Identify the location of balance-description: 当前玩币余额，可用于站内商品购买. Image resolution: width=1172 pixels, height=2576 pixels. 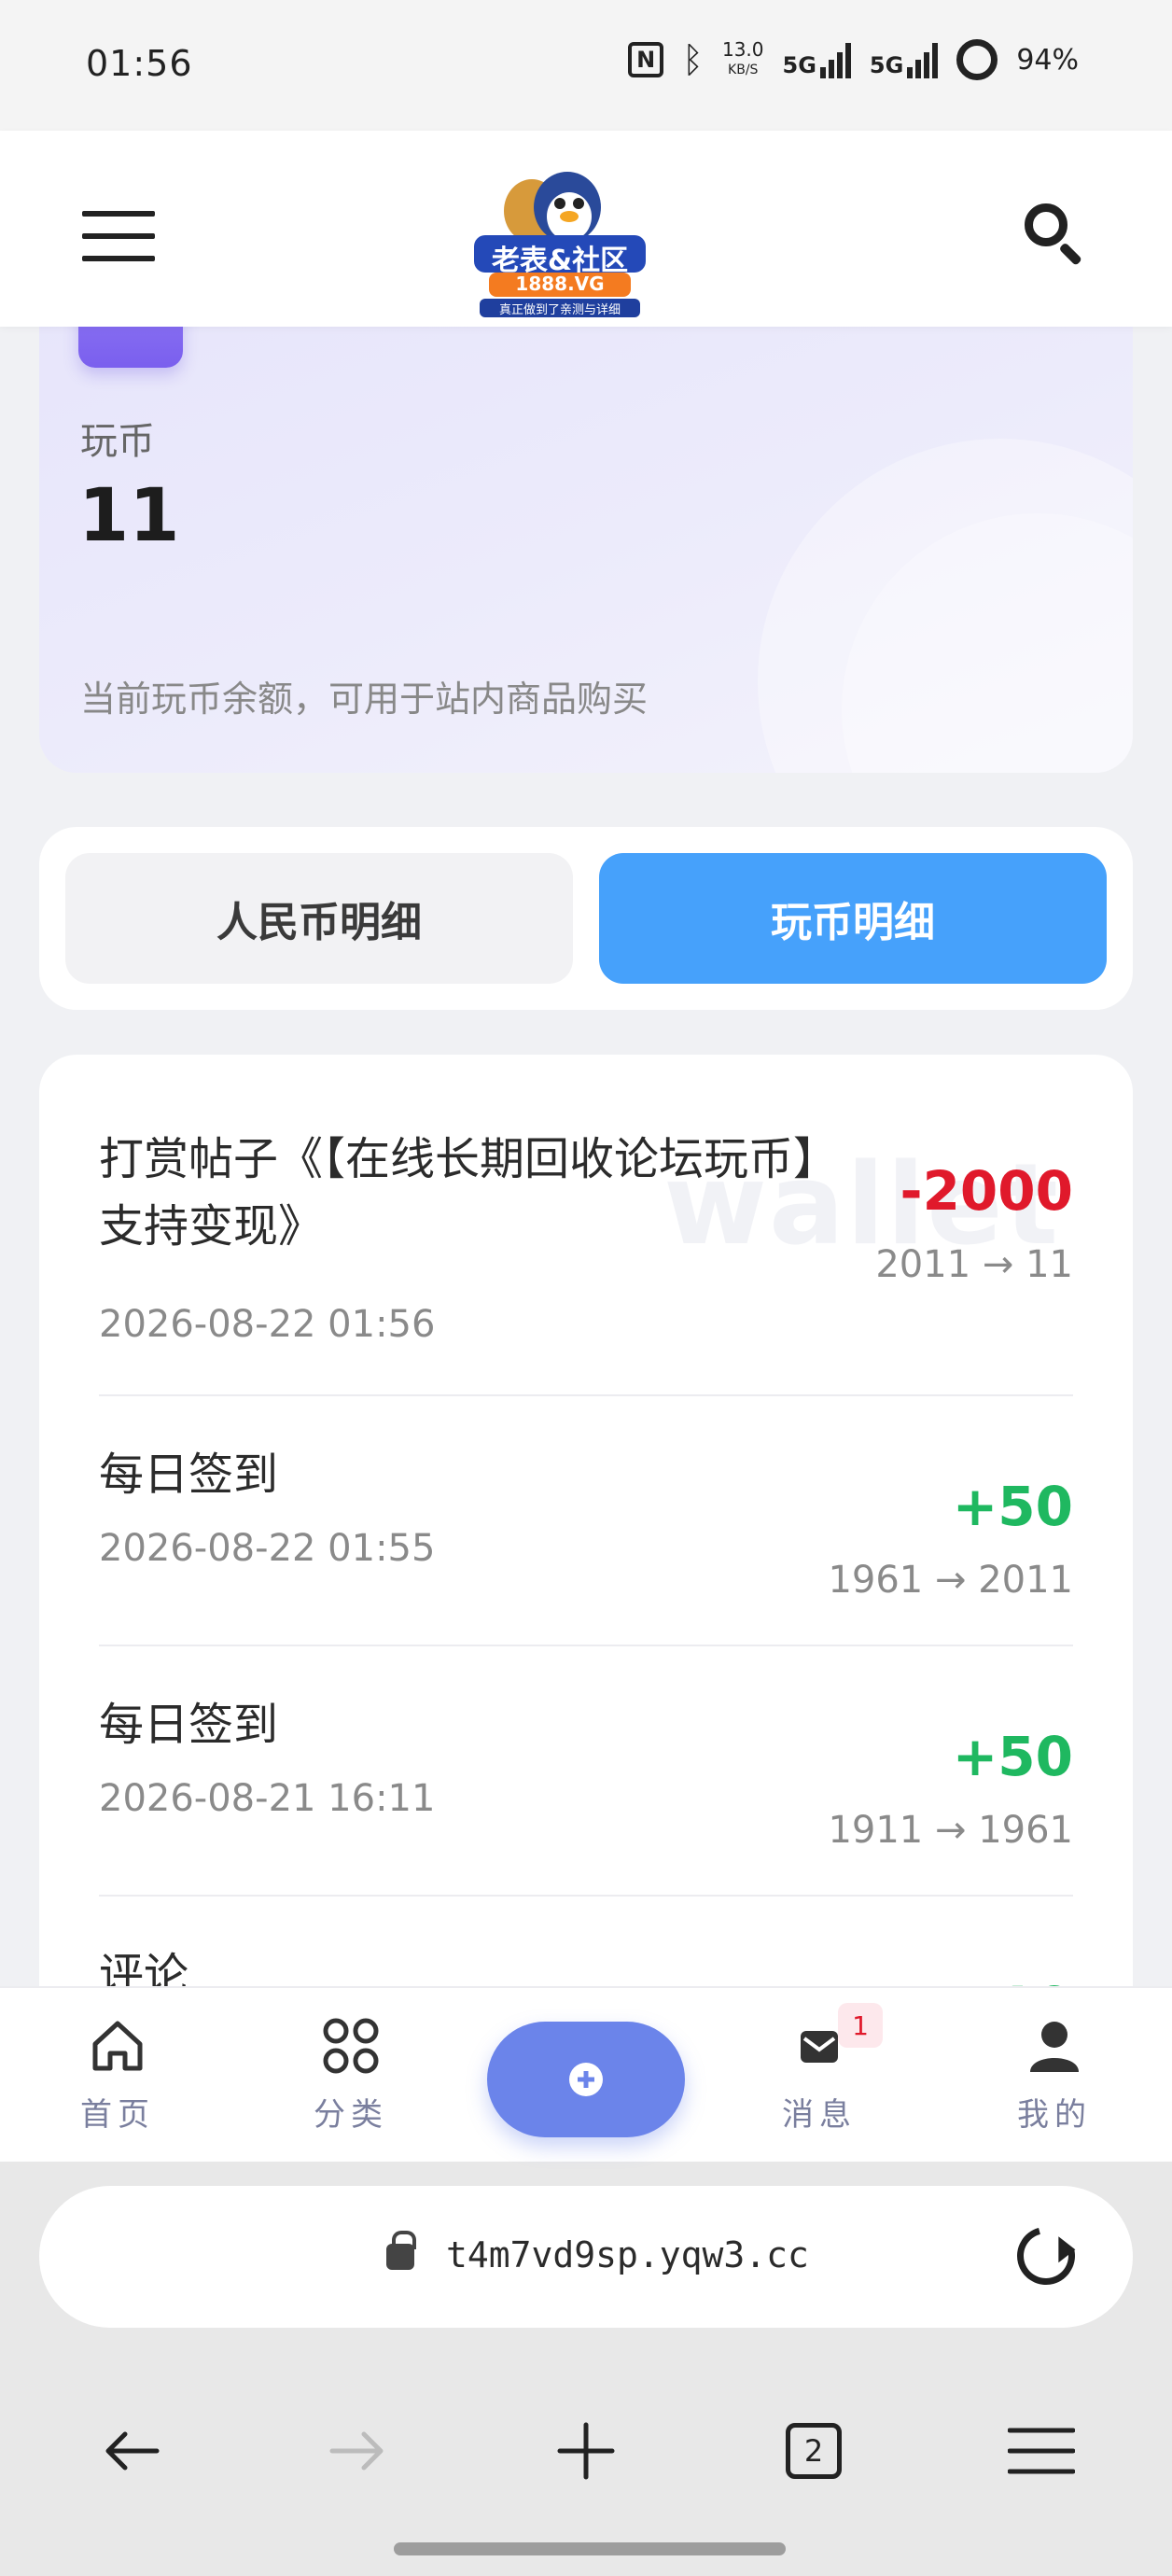
(364, 699).